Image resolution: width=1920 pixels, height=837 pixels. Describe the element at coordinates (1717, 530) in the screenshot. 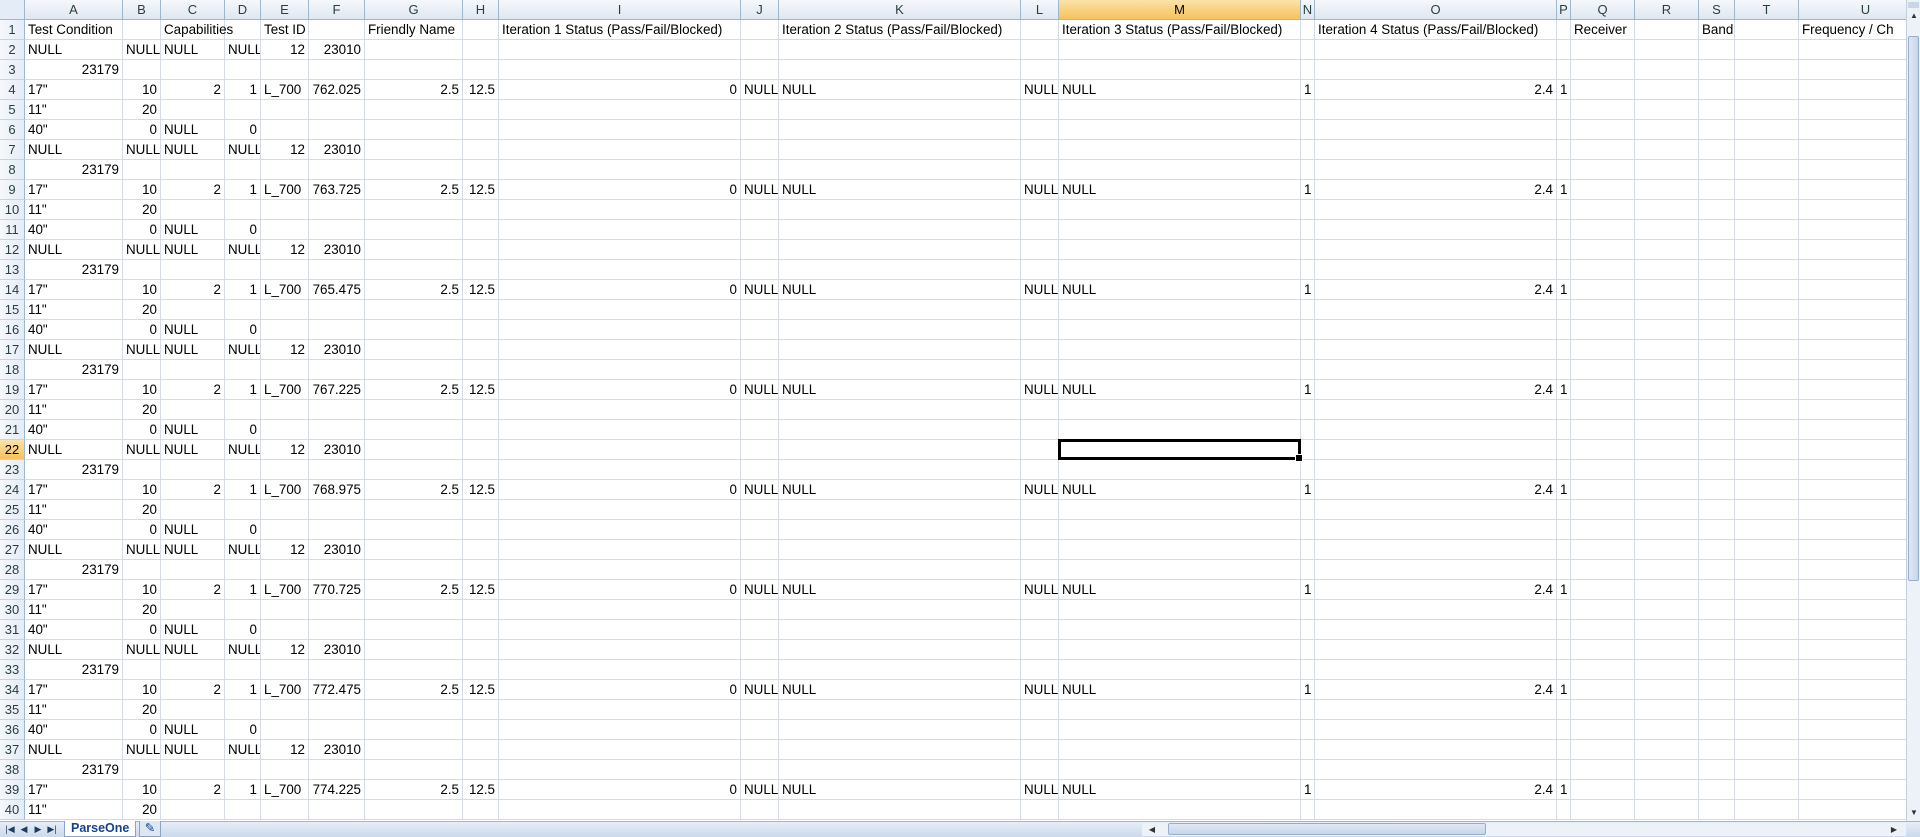

I see `cell-s26` at that location.